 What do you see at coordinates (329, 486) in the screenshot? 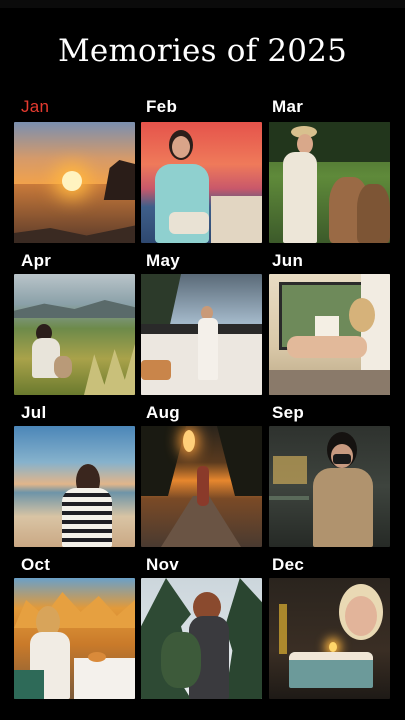
I see `photo-tile-sep` at bounding box center [329, 486].